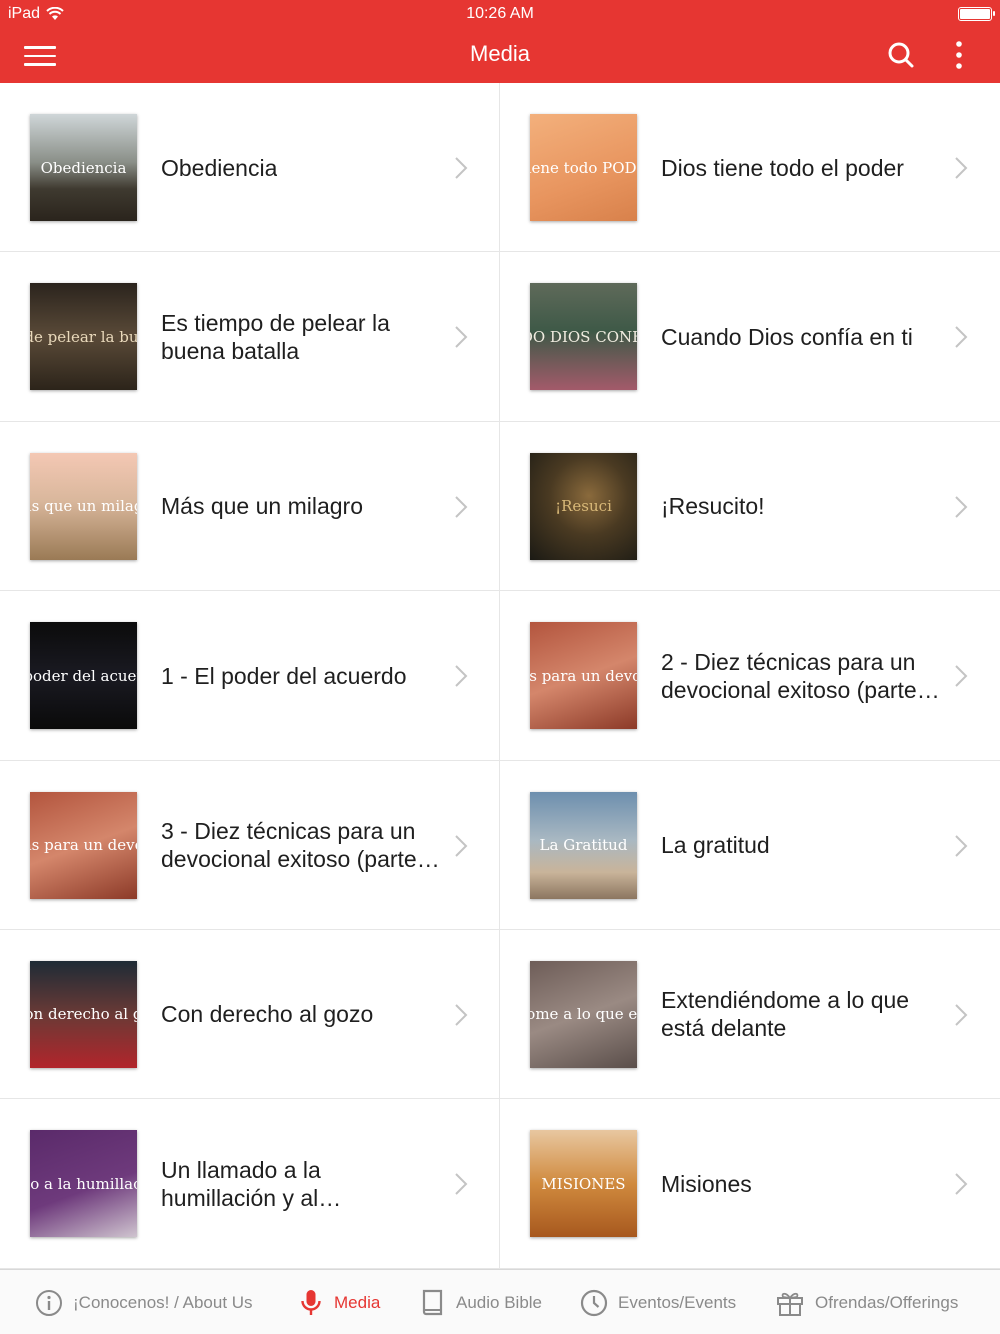  I want to click on book-icon, so click(432, 1302).